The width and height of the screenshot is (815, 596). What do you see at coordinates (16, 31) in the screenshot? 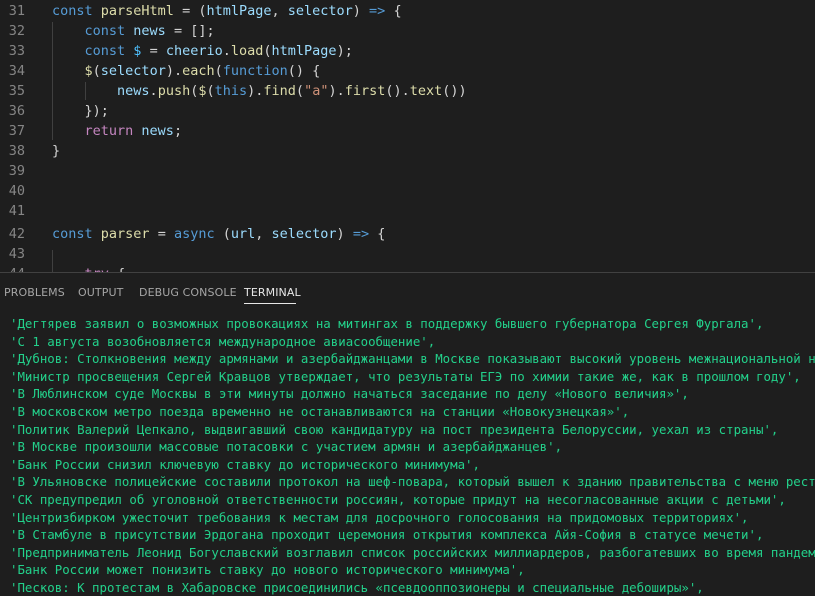
I see `line-number: 32` at bounding box center [16, 31].